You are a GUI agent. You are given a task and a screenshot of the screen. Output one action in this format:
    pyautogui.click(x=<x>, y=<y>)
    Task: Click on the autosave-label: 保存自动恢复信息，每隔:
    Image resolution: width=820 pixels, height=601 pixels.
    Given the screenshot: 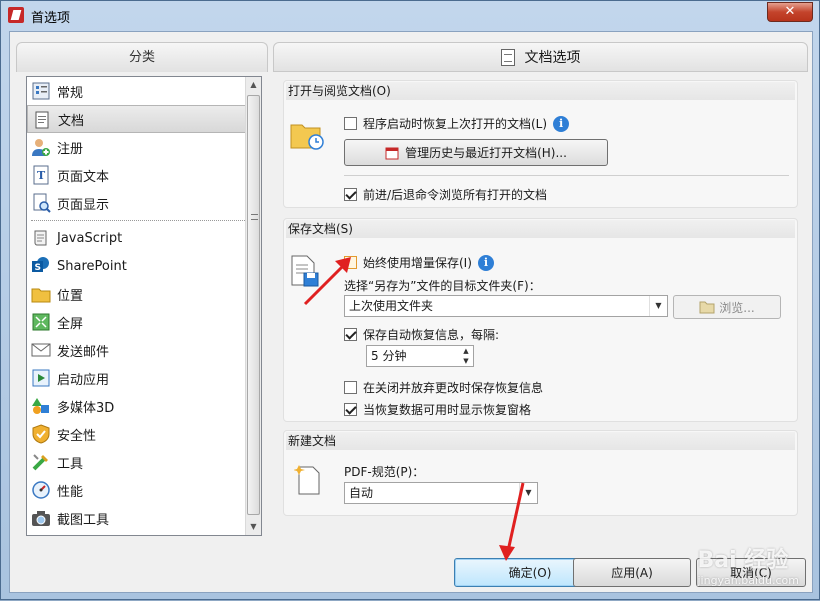 What is the action you would take?
    pyautogui.click(x=431, y=335)
    